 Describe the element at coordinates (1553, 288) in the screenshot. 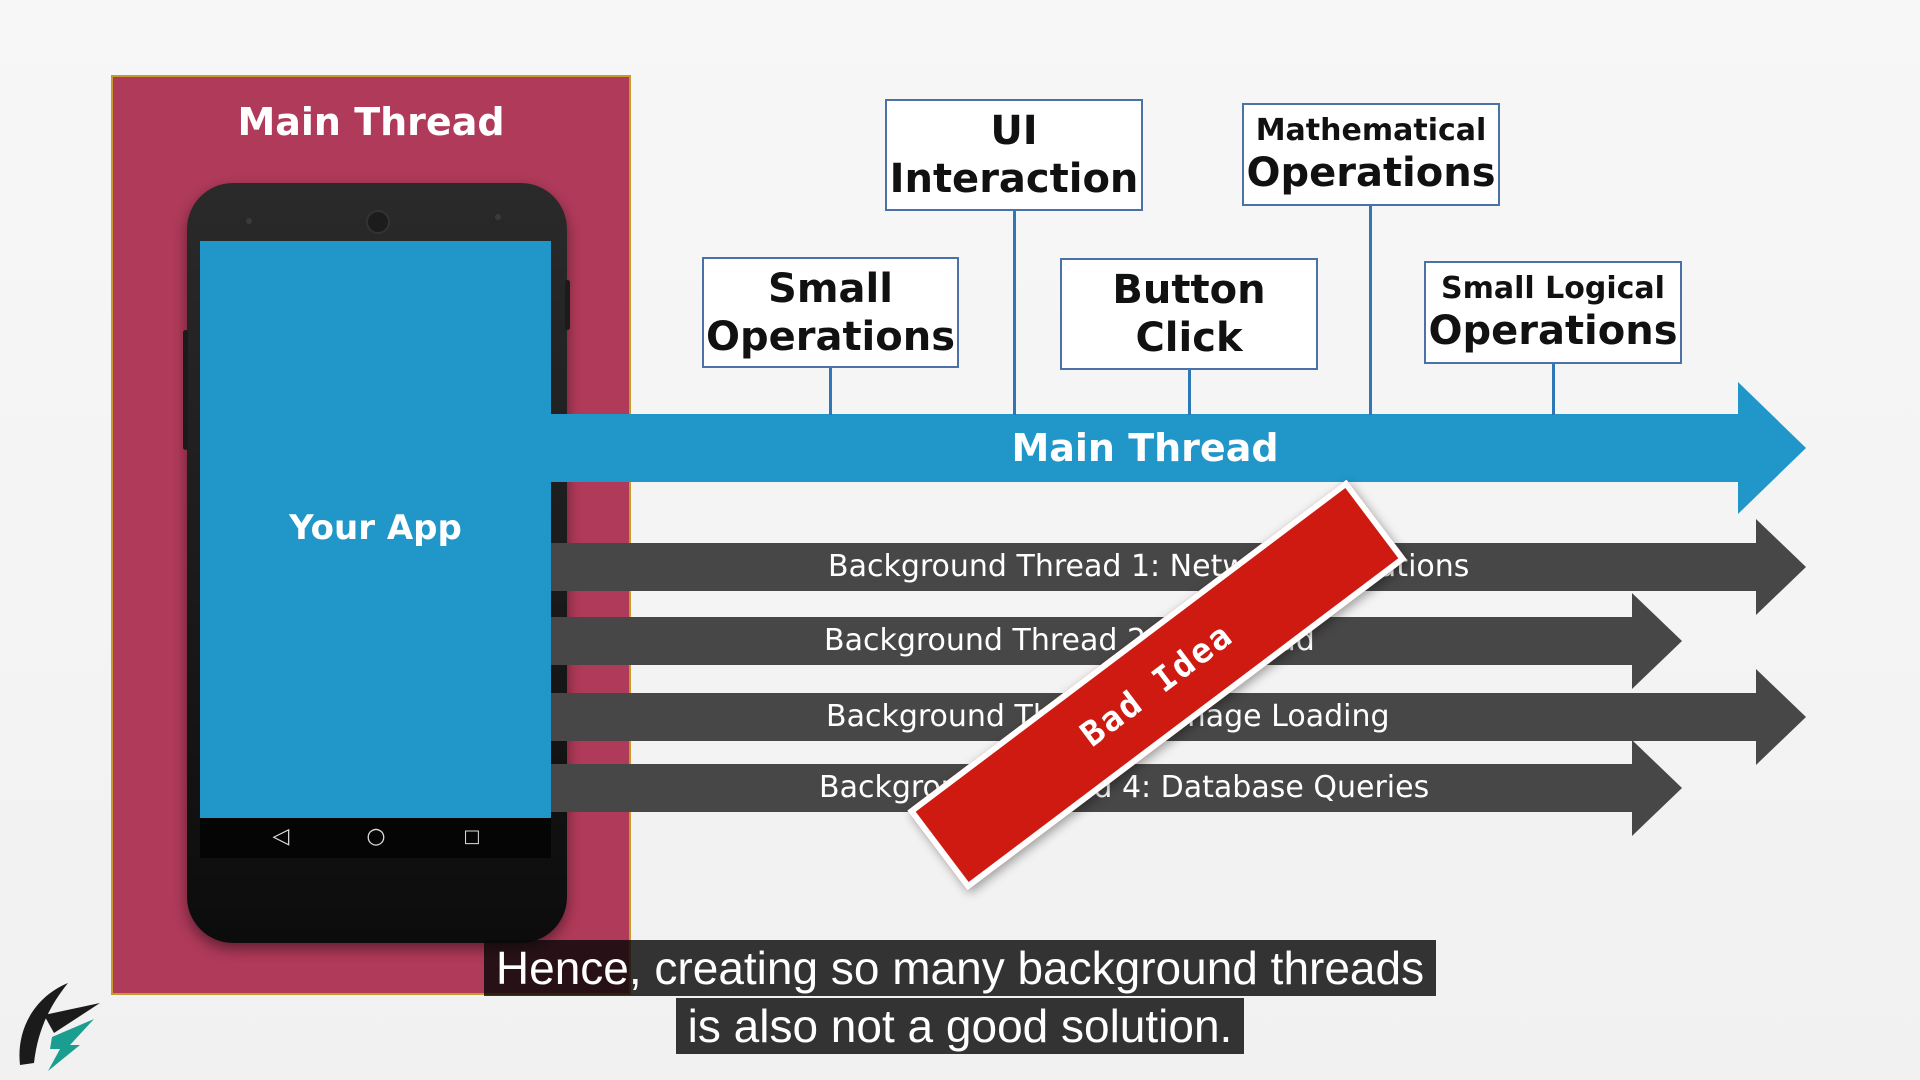

I see `small-logical-line-1: Small Logical` at that location.